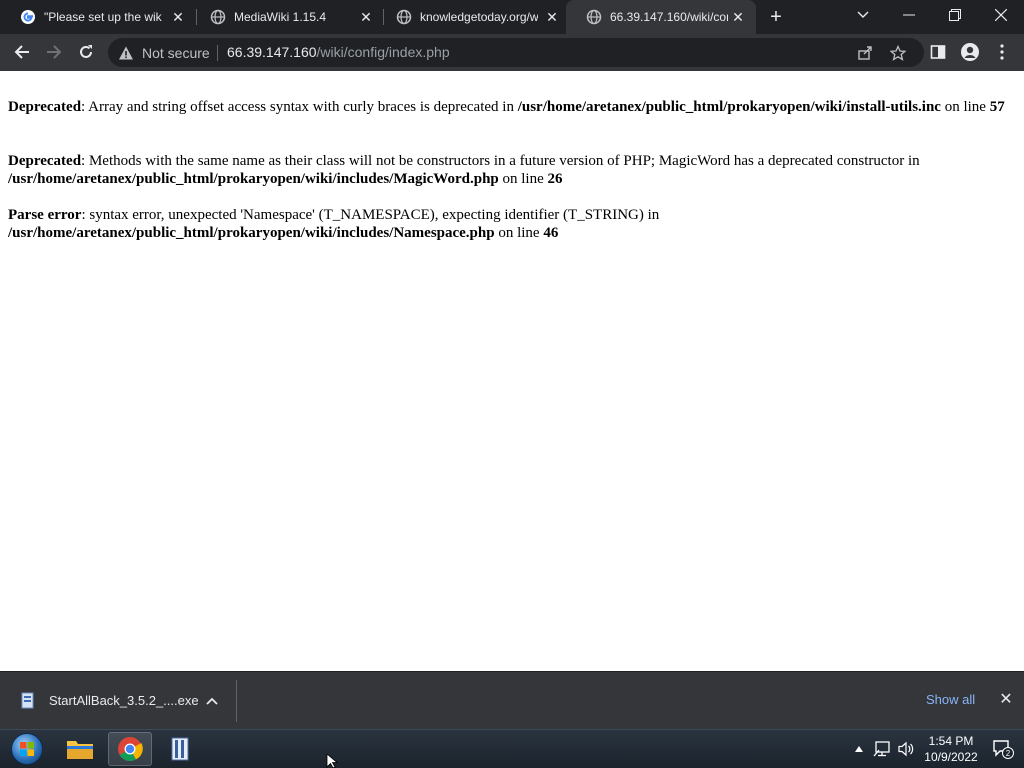 This screenshot has width=1024, height=768. Describe the element at coordinates (906, 749) in the screenshot. I see `volume-icon` at that location.